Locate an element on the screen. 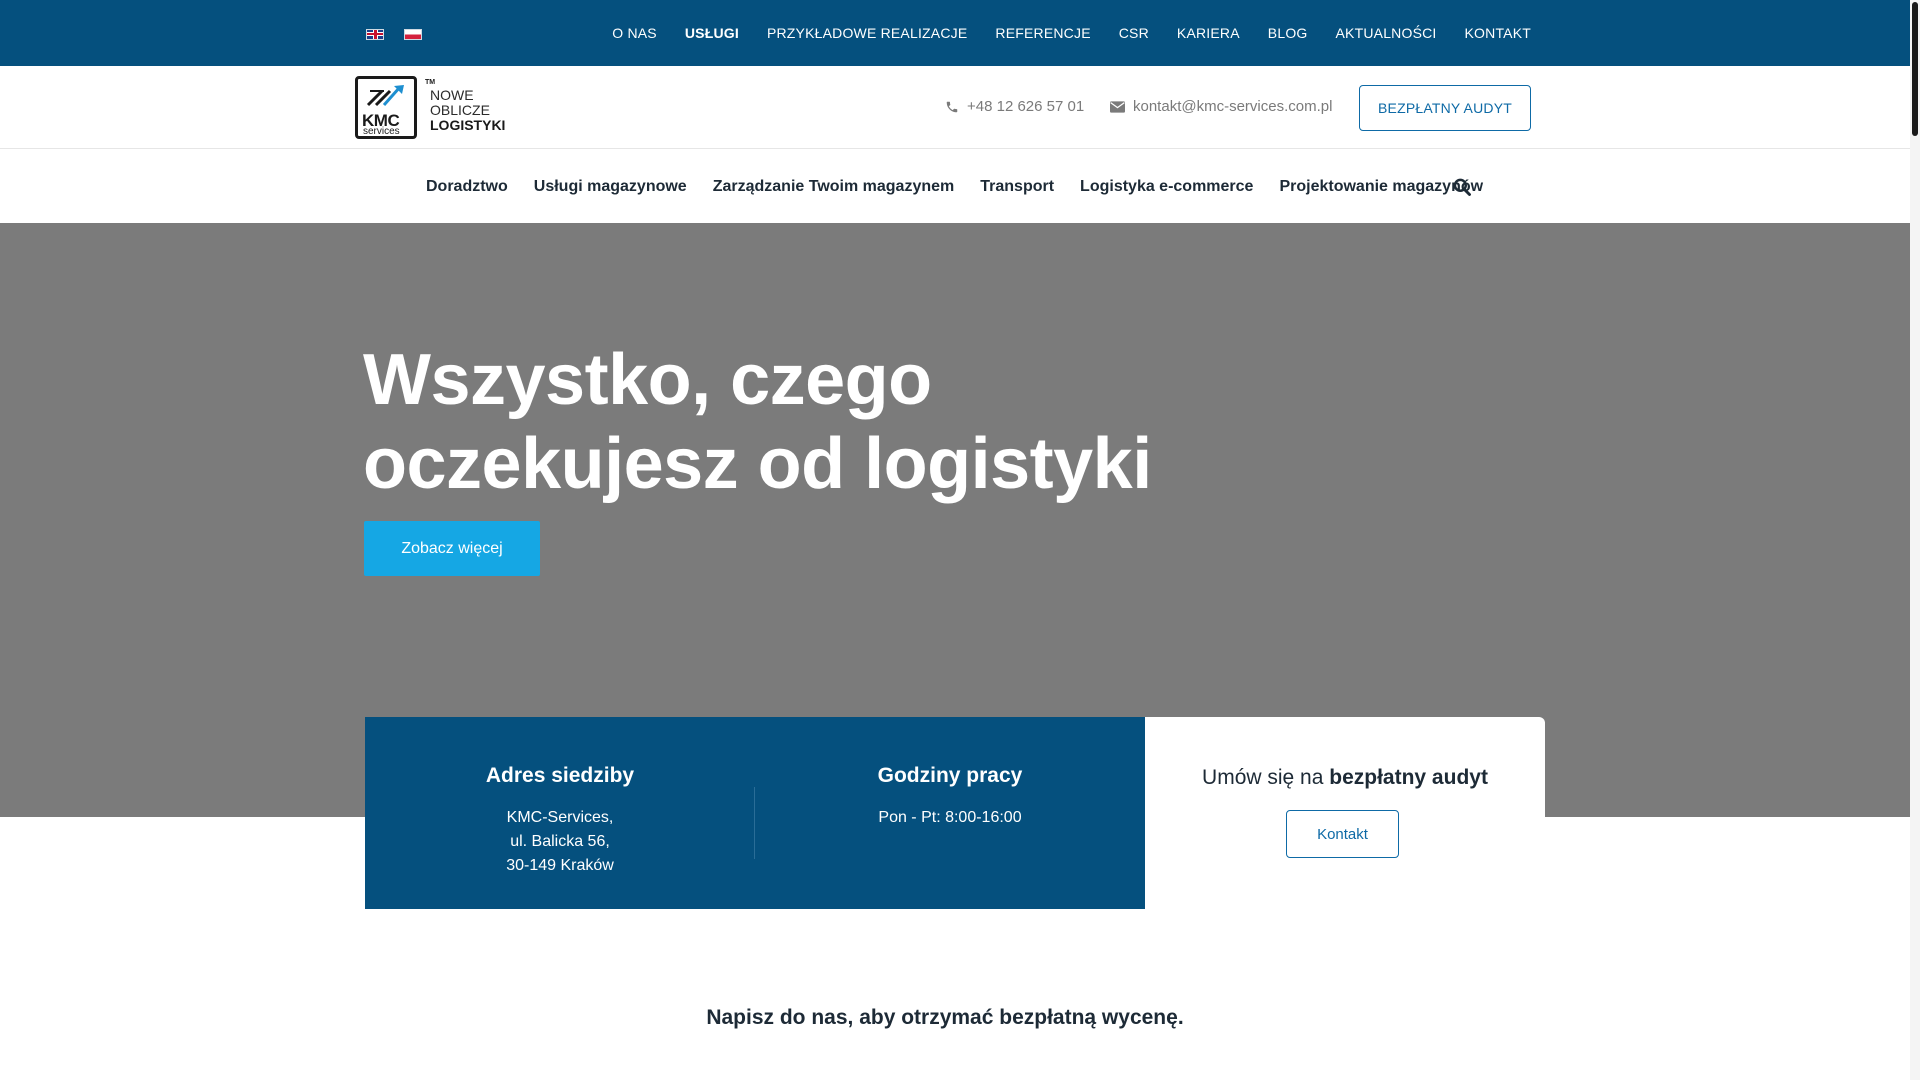  audit-card-title-pre: Umów się na is located at coordinates (1266, 777).